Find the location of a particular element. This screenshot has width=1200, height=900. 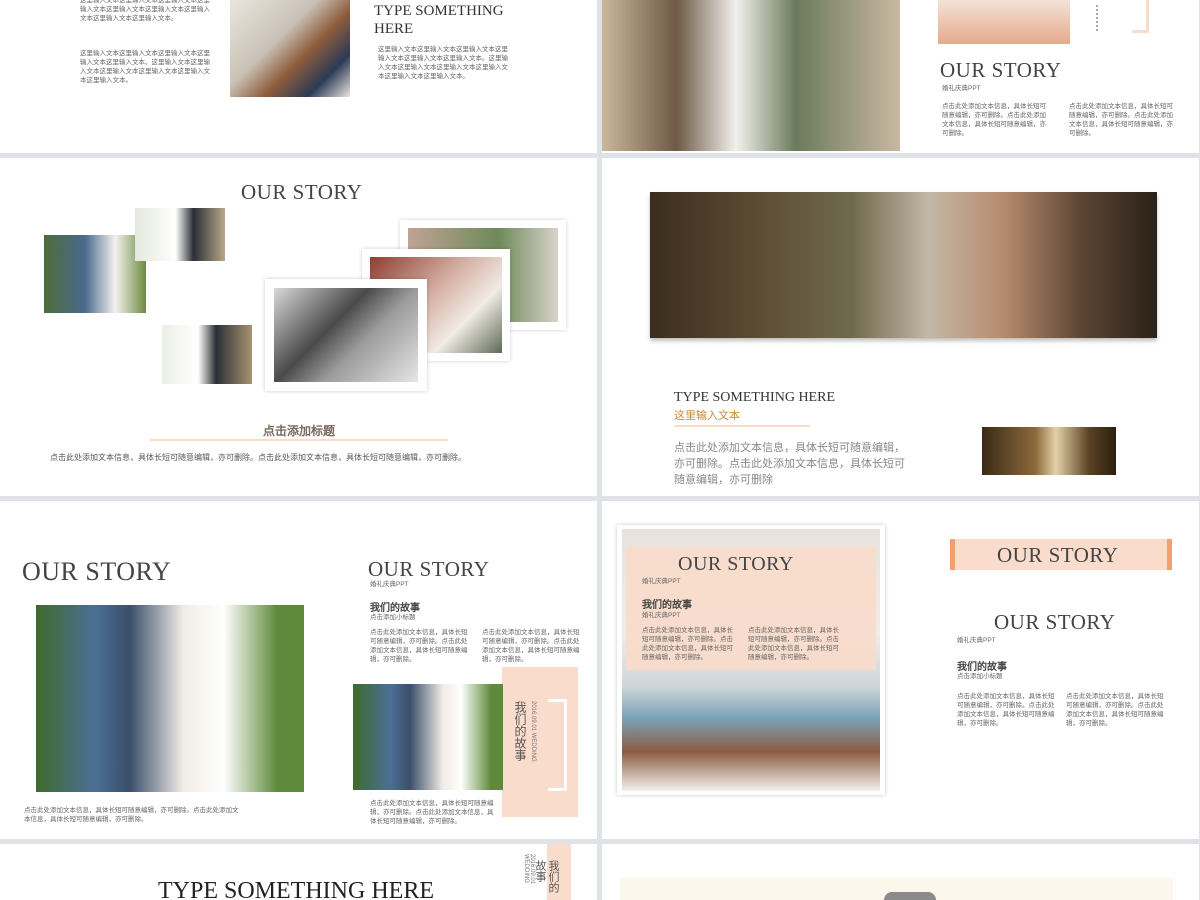

photo-forest-hands is located at coordinates (903, 265).